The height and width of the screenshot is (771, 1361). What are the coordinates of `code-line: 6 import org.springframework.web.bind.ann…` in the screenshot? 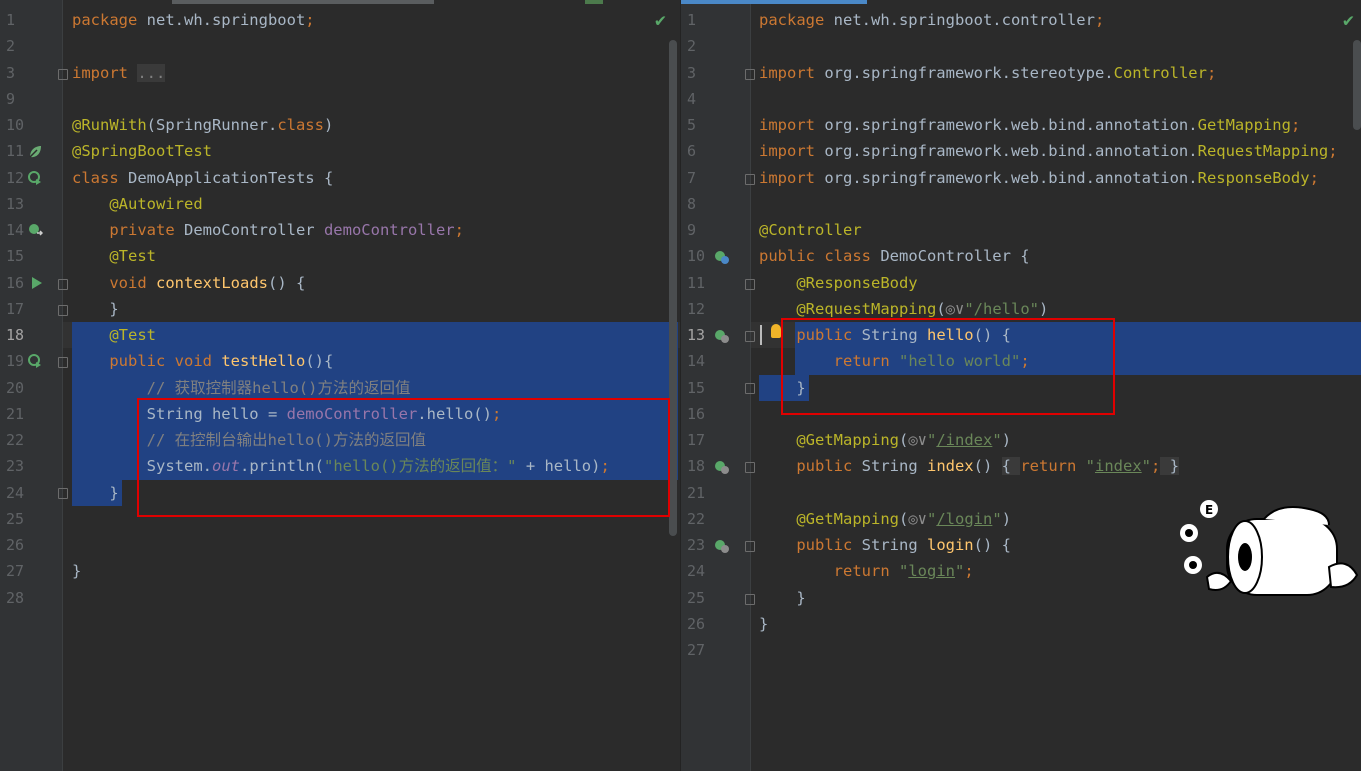 It's located at (1021, 151).